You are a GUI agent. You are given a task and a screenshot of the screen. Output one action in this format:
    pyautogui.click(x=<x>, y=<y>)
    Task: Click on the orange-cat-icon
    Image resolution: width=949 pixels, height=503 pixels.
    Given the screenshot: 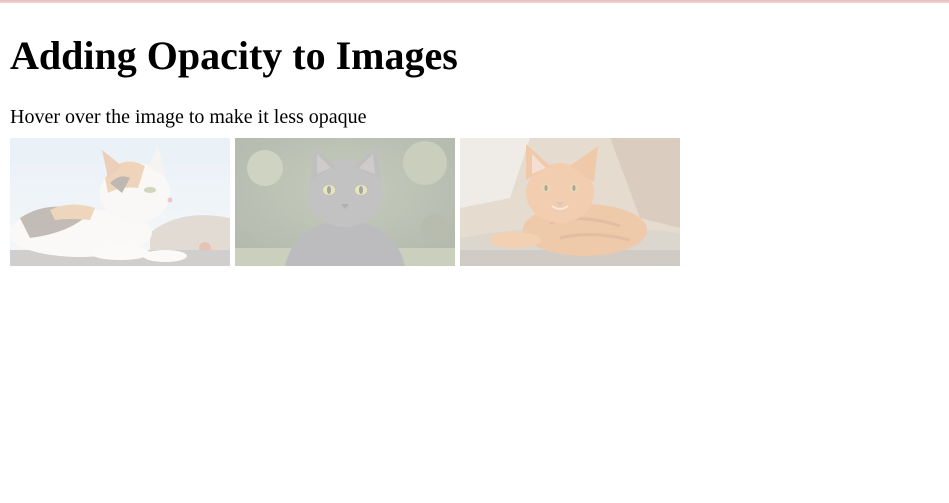 What is the action you would take?
    pyautogui.click(x=570, y=202)
    